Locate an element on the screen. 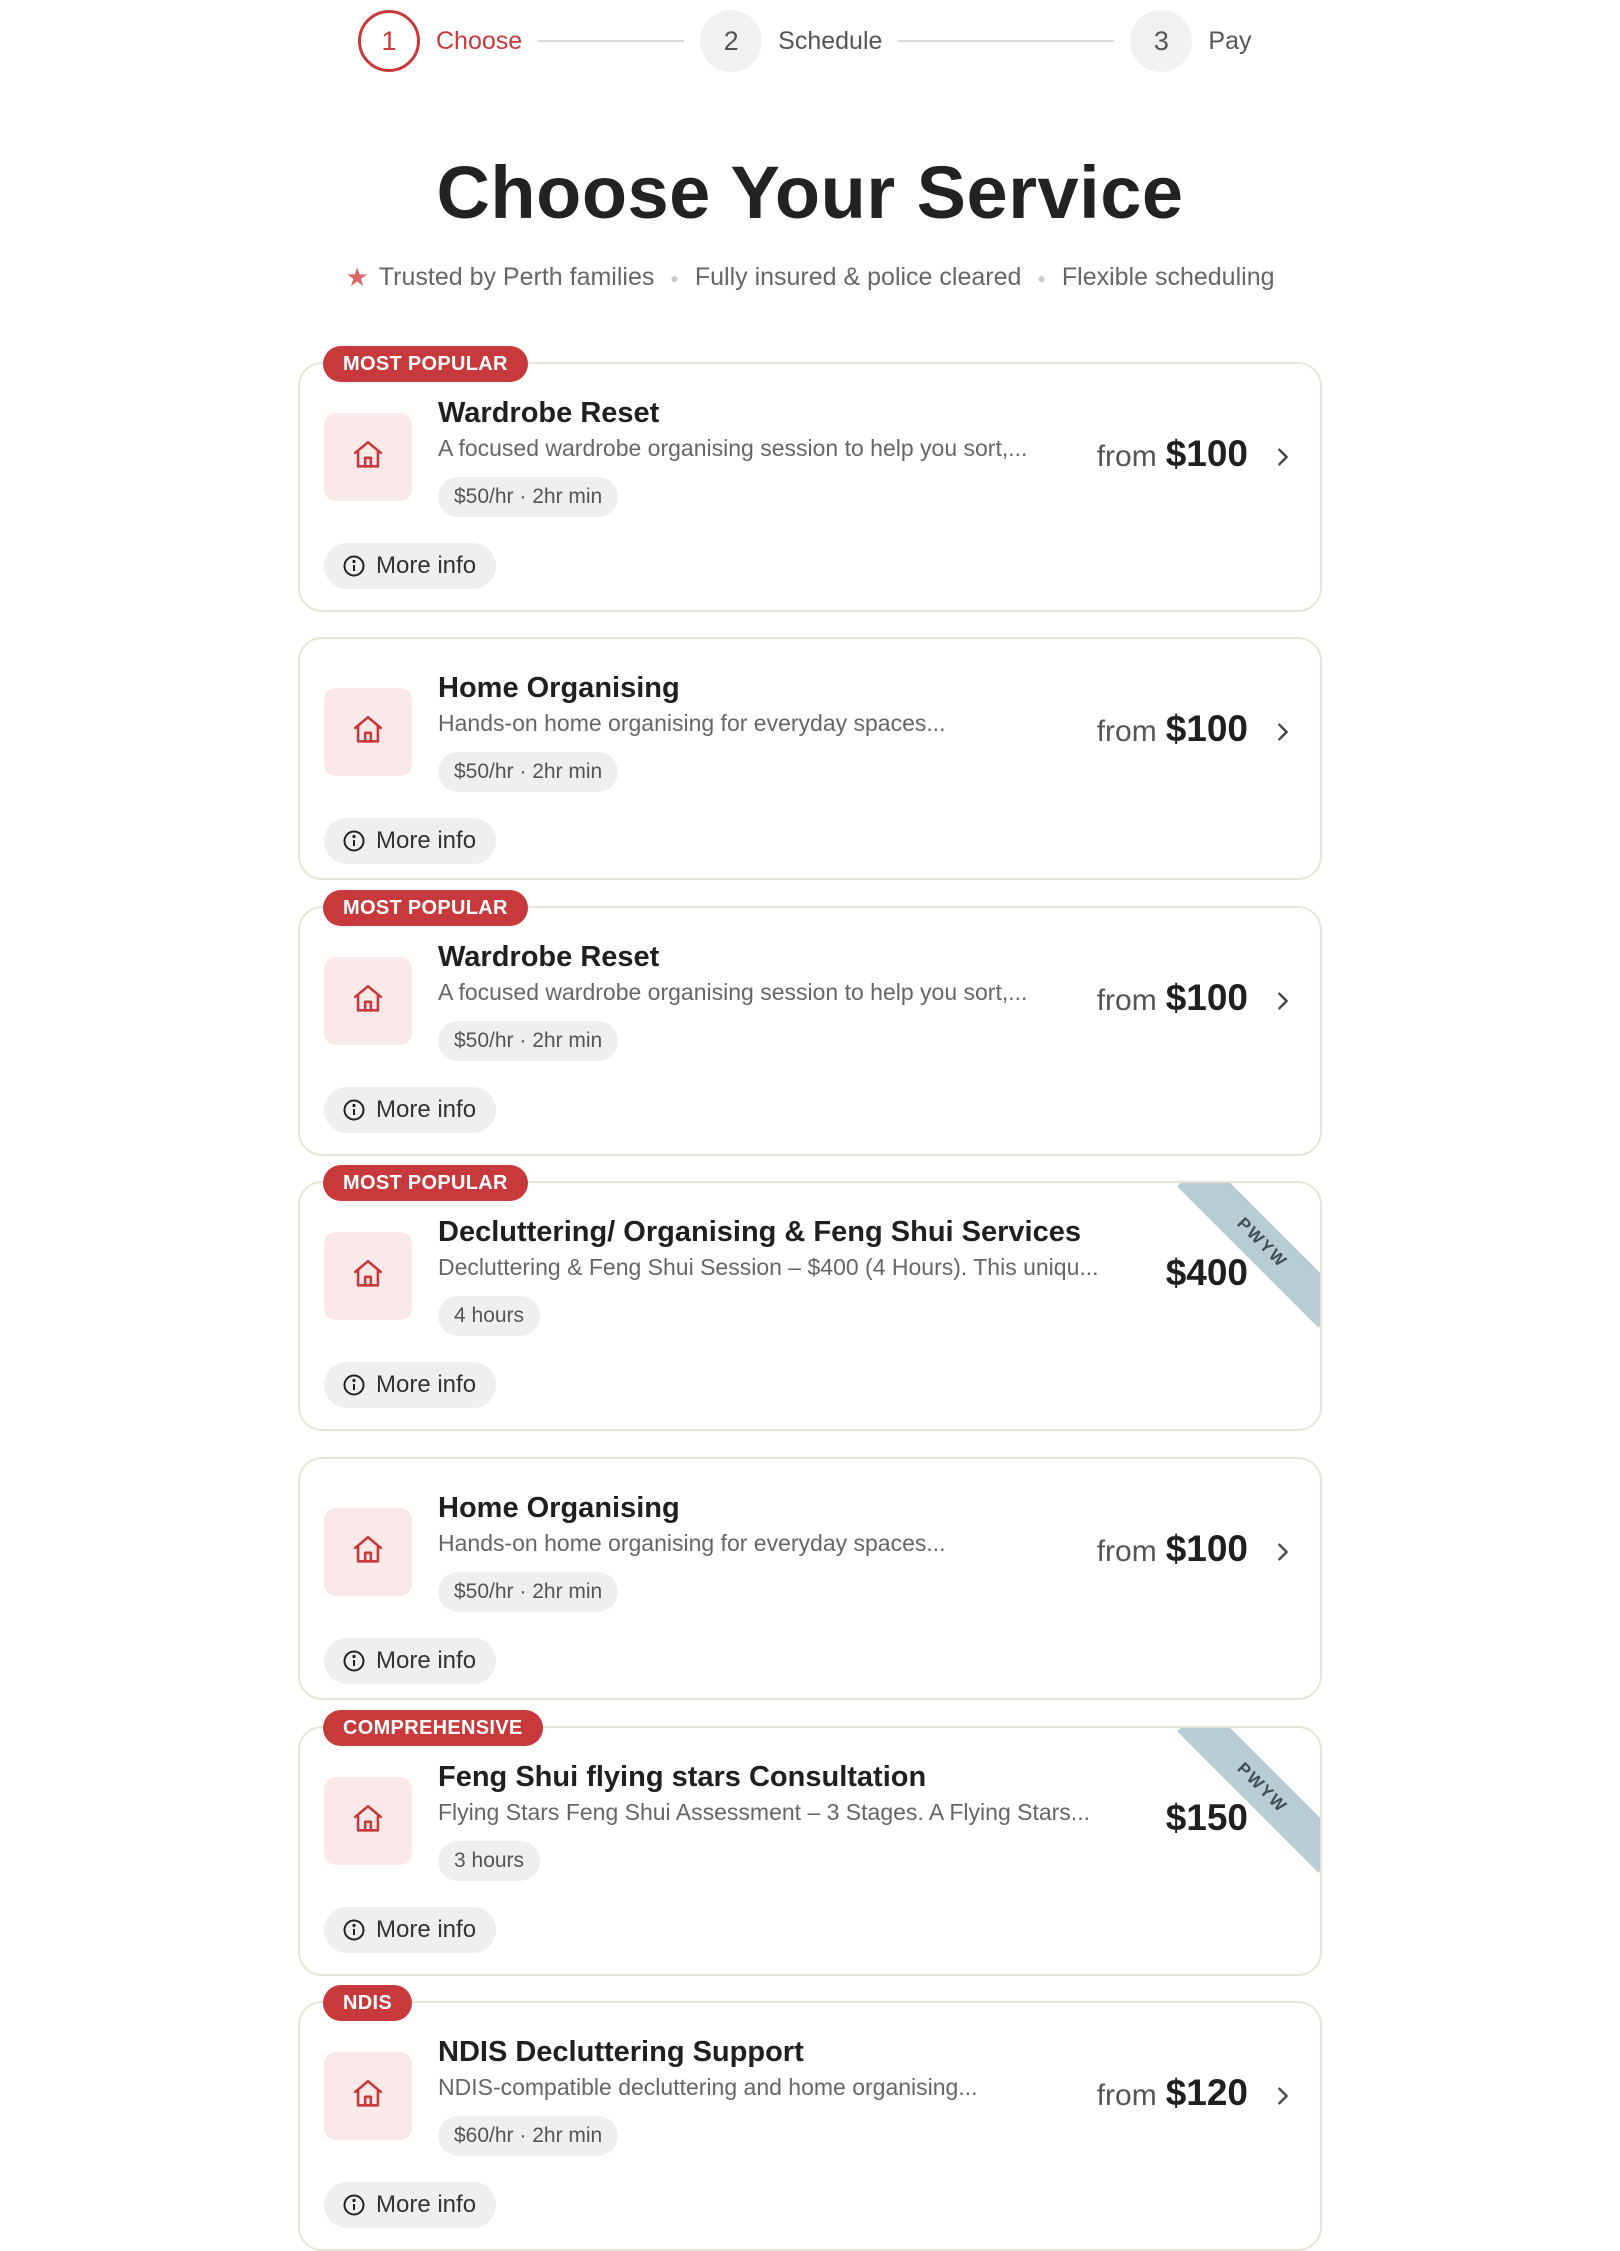 The height and width of the screenshot is (2251, 1620). price-amount: $120 is located at coordinates (1206, 2092).